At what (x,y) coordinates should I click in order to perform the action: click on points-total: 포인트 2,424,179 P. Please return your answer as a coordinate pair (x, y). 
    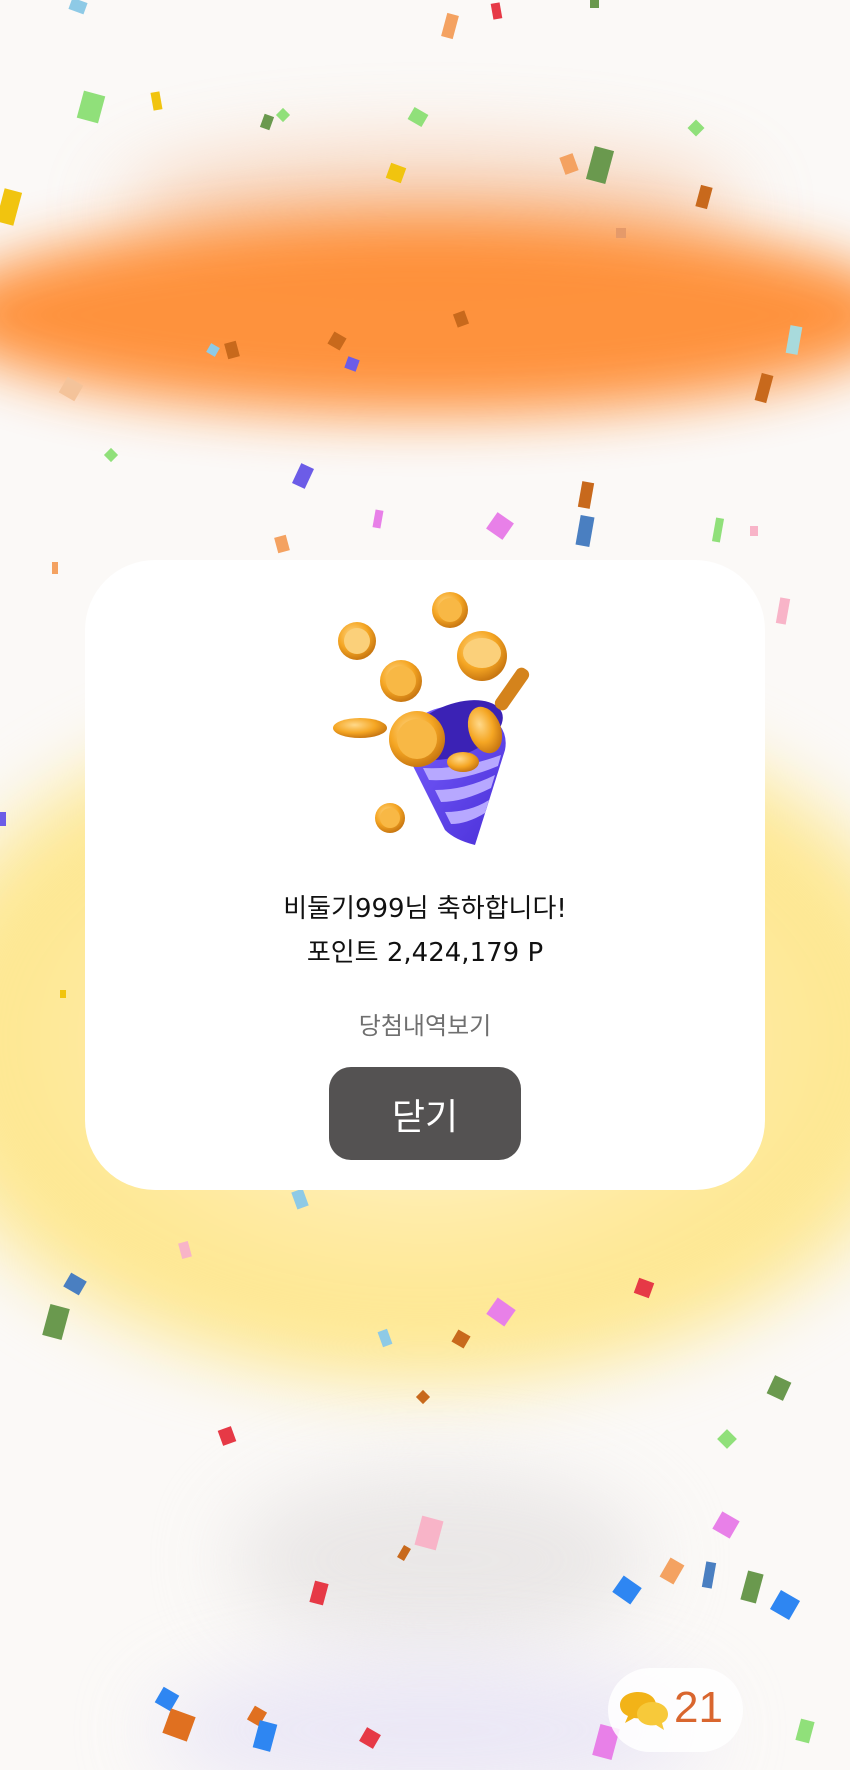
    Looking at the image, I should click on (425, 953).